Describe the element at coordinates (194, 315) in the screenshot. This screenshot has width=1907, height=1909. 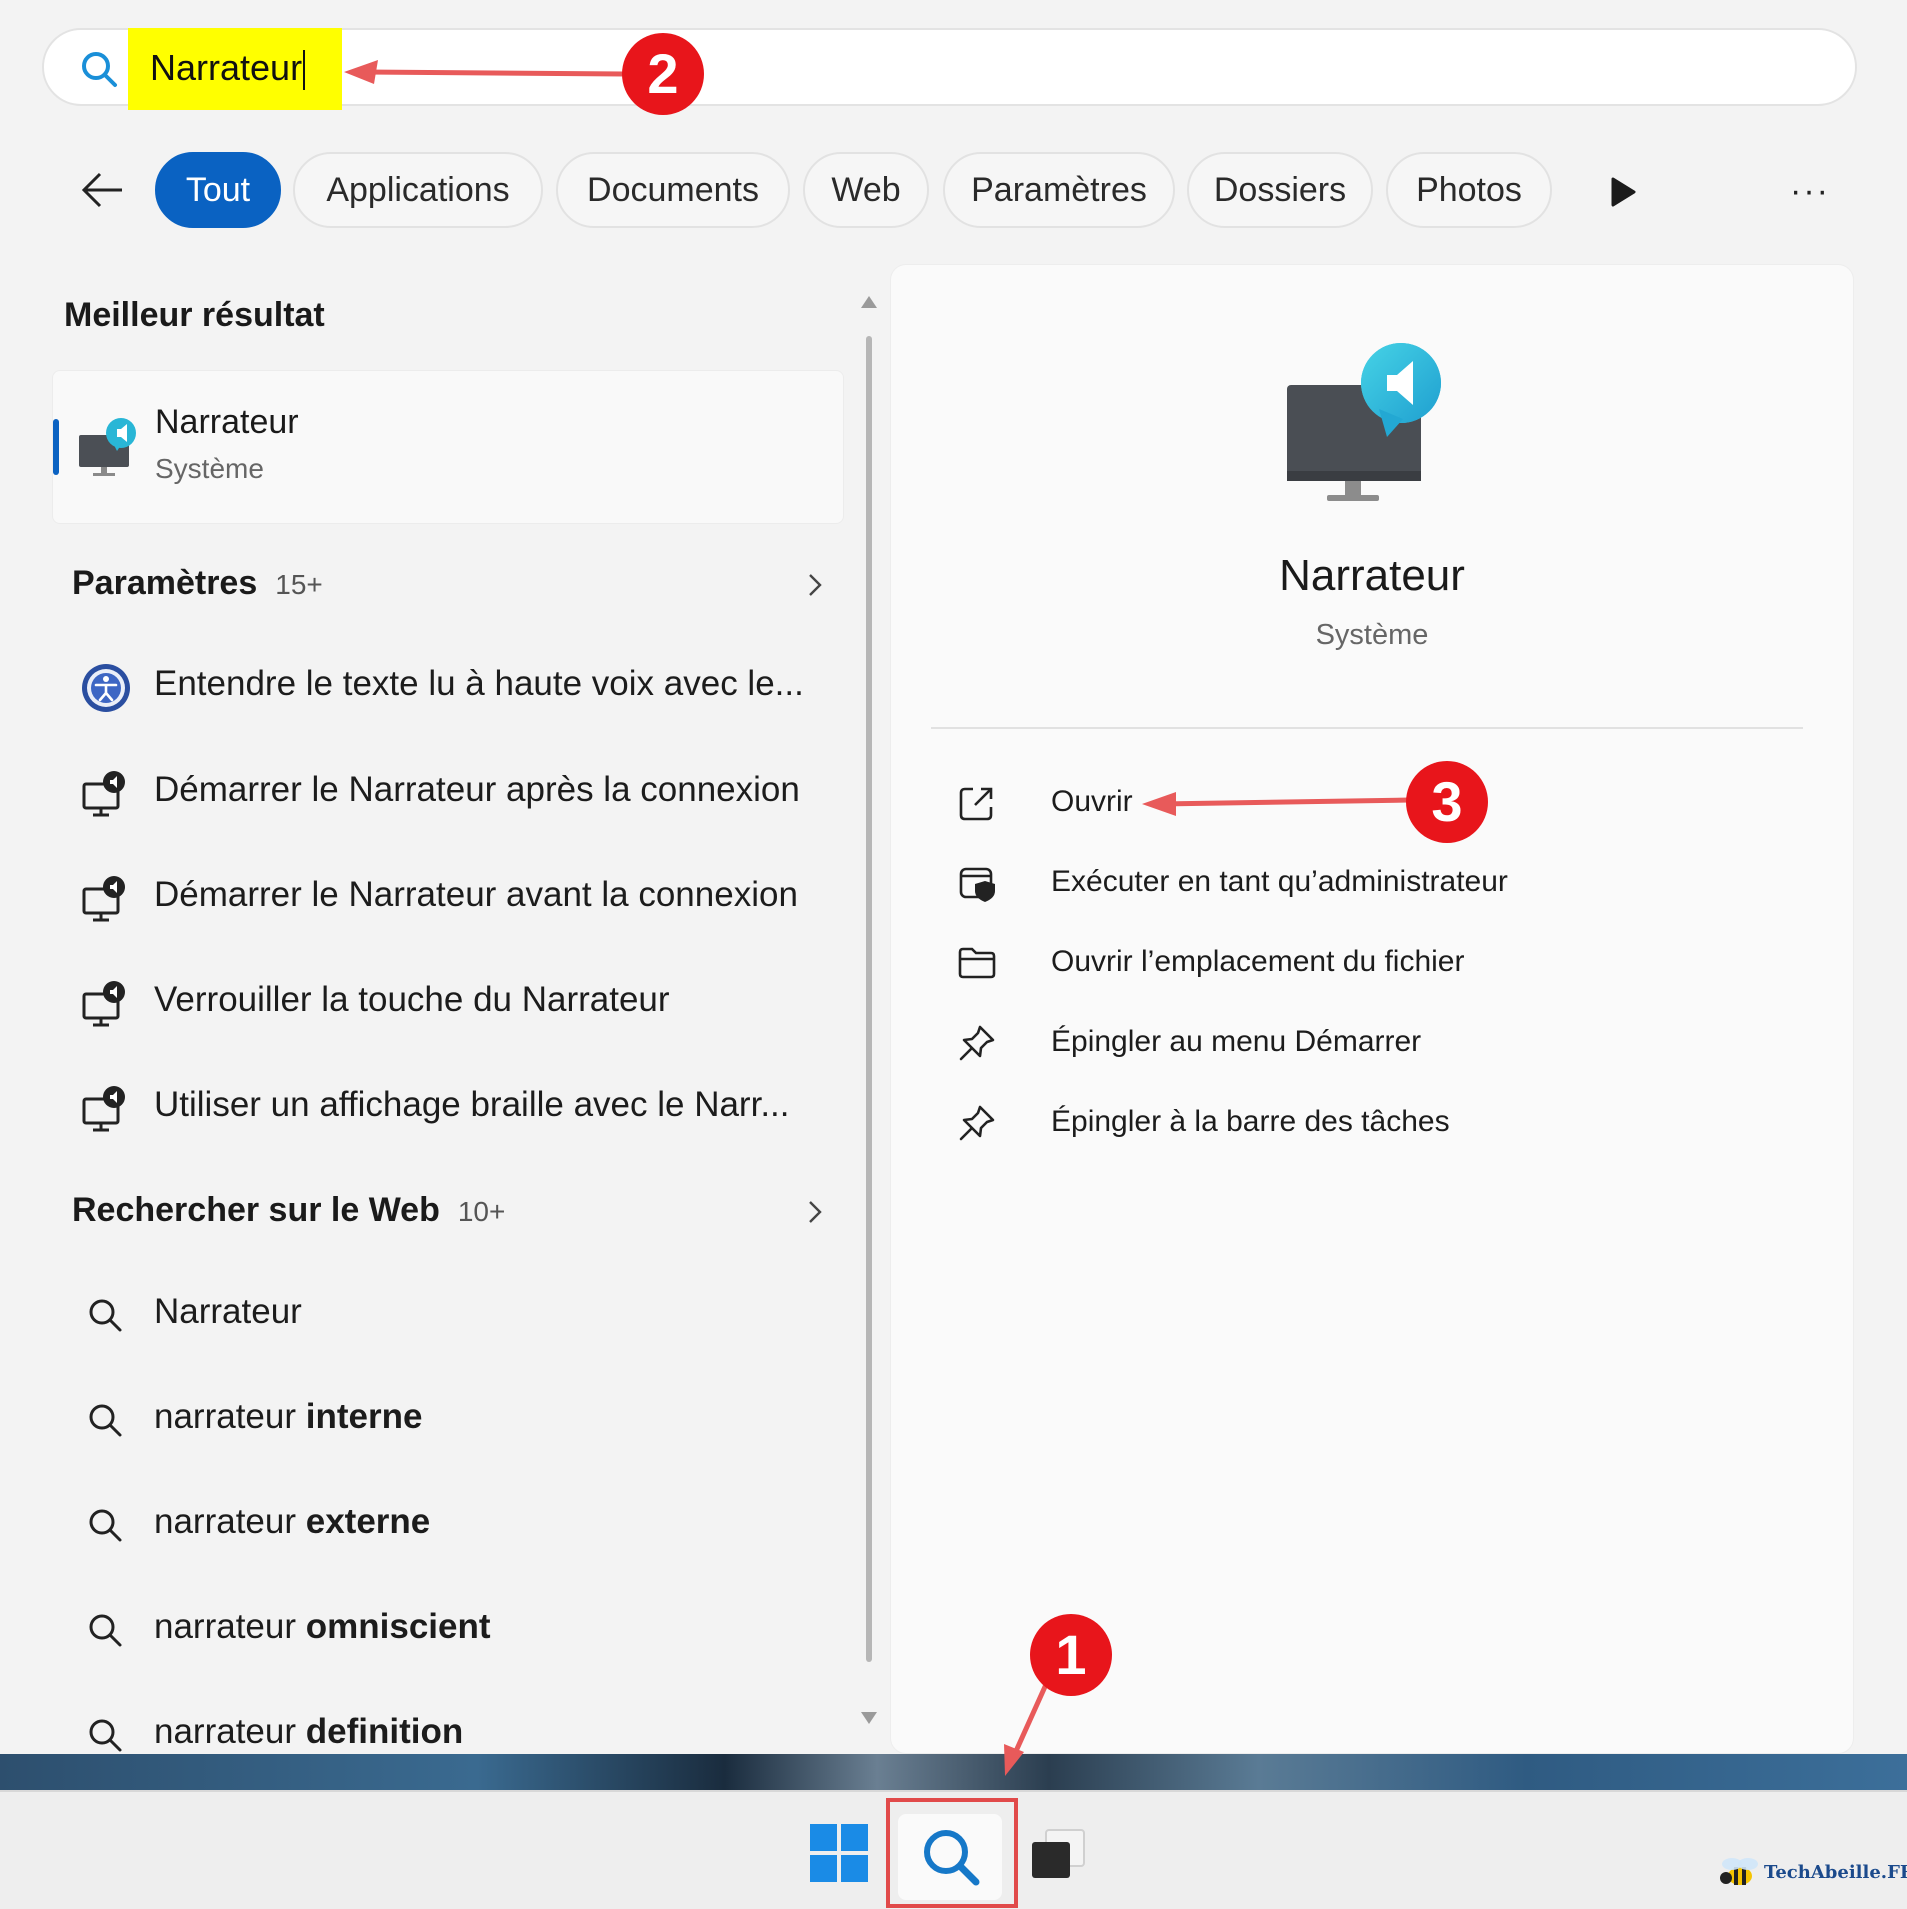
I see `best-result-heading: Meilleur résultat` at that location.